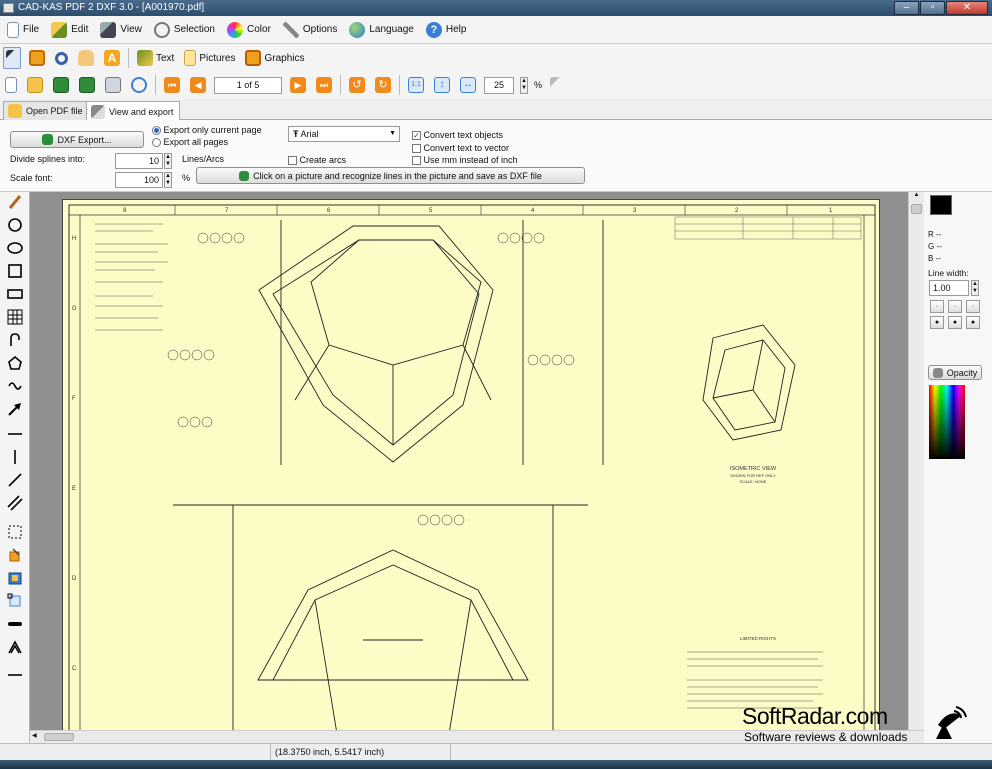 The image size is (992, 769). What do you see at coordinates (357, 85) in the screenshot?
I see `rotate-left-button: ↺` at bounding box center [357, 85].